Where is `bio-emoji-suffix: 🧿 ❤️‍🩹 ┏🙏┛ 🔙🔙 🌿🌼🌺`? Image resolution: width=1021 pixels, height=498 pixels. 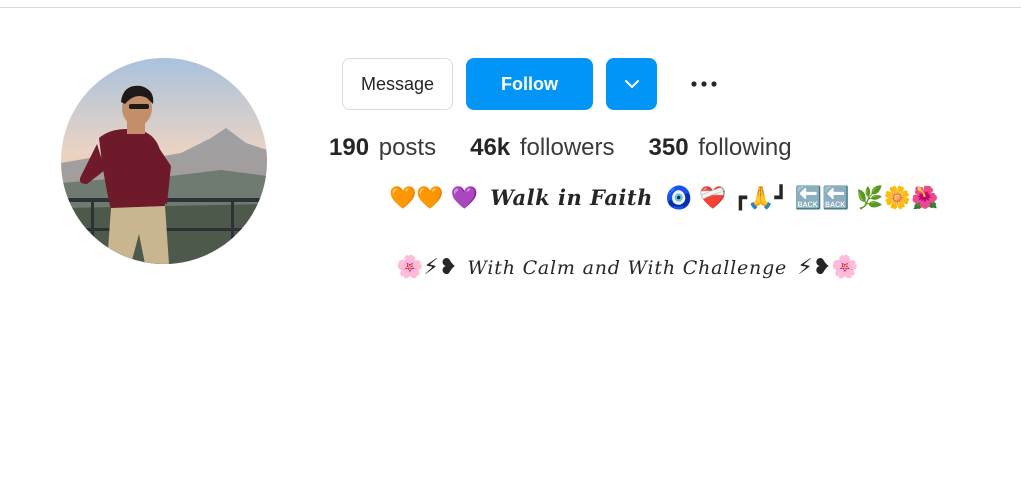 bio-emoji-suffix: 🧿 ❤️‍🩹 ┏🙏┛ 🔙🔙 🌿🌼🌺 is located at coordinates (802, 198).